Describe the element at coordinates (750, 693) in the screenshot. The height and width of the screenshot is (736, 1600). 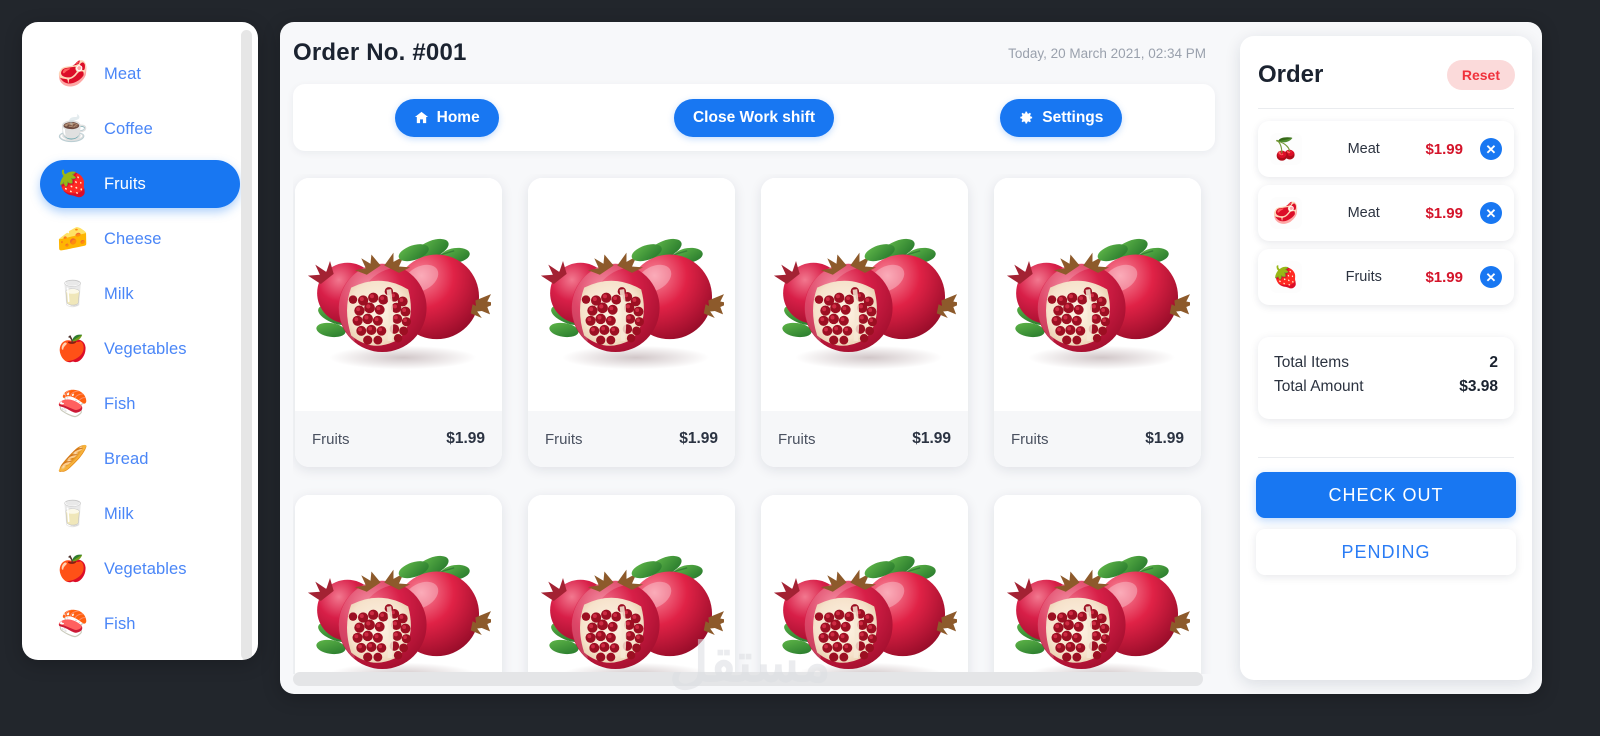
I see `watermark-text: mostaql.com` at that location.